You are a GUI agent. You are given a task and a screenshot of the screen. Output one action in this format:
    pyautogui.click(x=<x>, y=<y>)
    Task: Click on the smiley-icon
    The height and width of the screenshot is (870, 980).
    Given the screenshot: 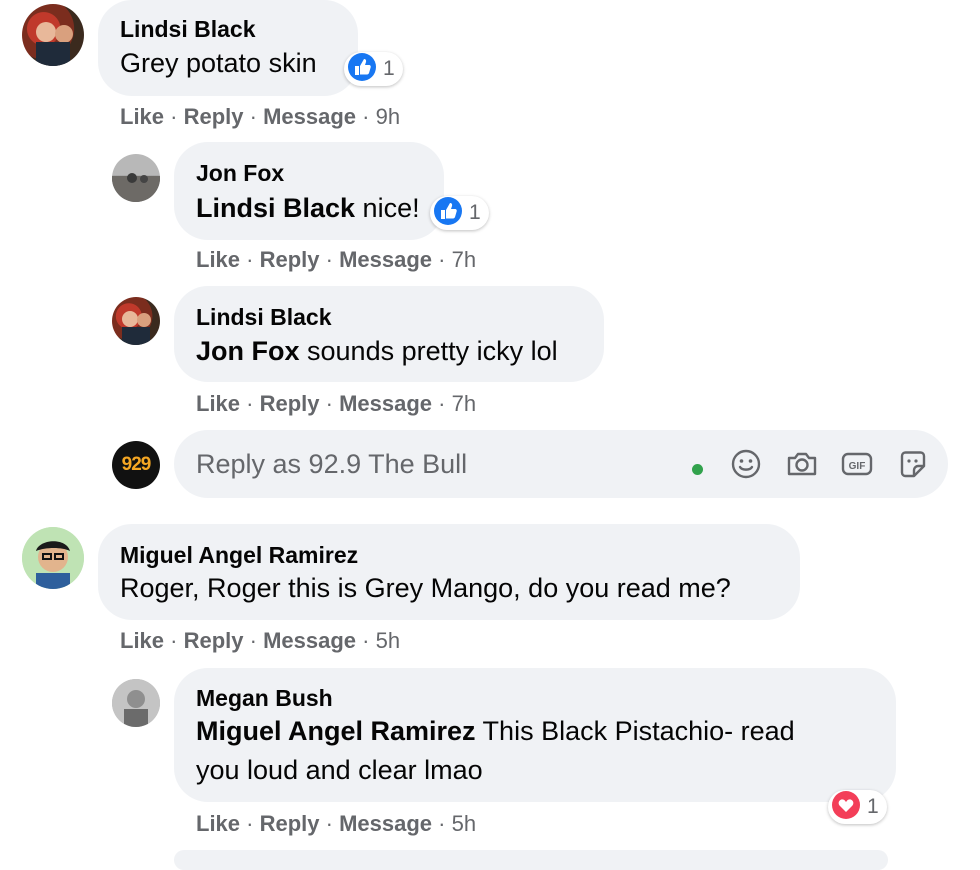 What is the action you would take?
    pyautogui.click(x=746, y=466)
    